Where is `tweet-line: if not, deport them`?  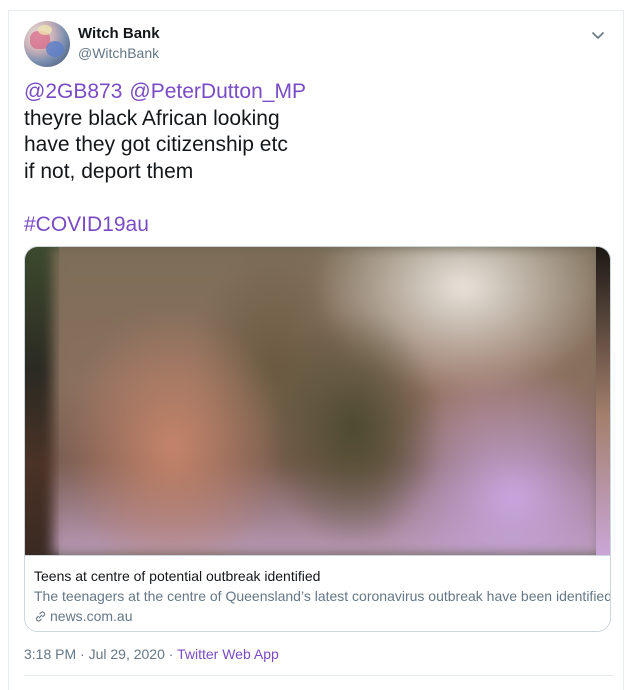 tweet-line: if not, deport them is located at coordinates (109, 171).